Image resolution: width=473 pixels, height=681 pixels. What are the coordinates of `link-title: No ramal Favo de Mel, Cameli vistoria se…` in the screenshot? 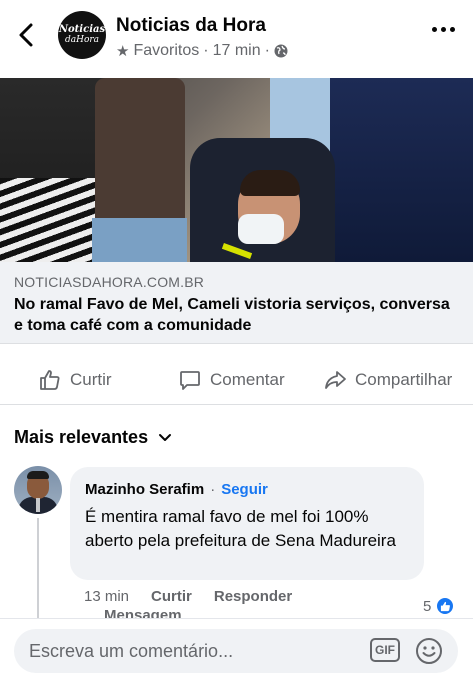 It's located at (232, 315).